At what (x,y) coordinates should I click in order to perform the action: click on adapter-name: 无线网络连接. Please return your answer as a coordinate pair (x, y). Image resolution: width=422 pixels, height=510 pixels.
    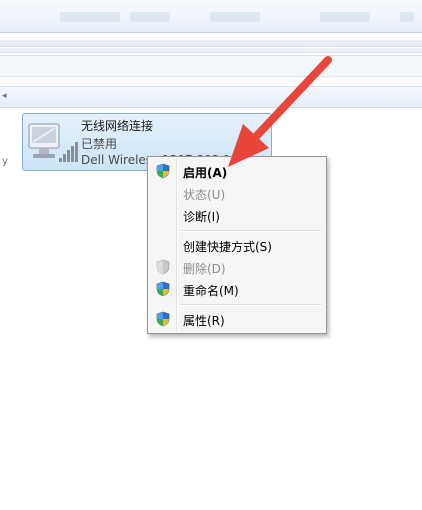
    Looking at the image, I should click on (117, 126).